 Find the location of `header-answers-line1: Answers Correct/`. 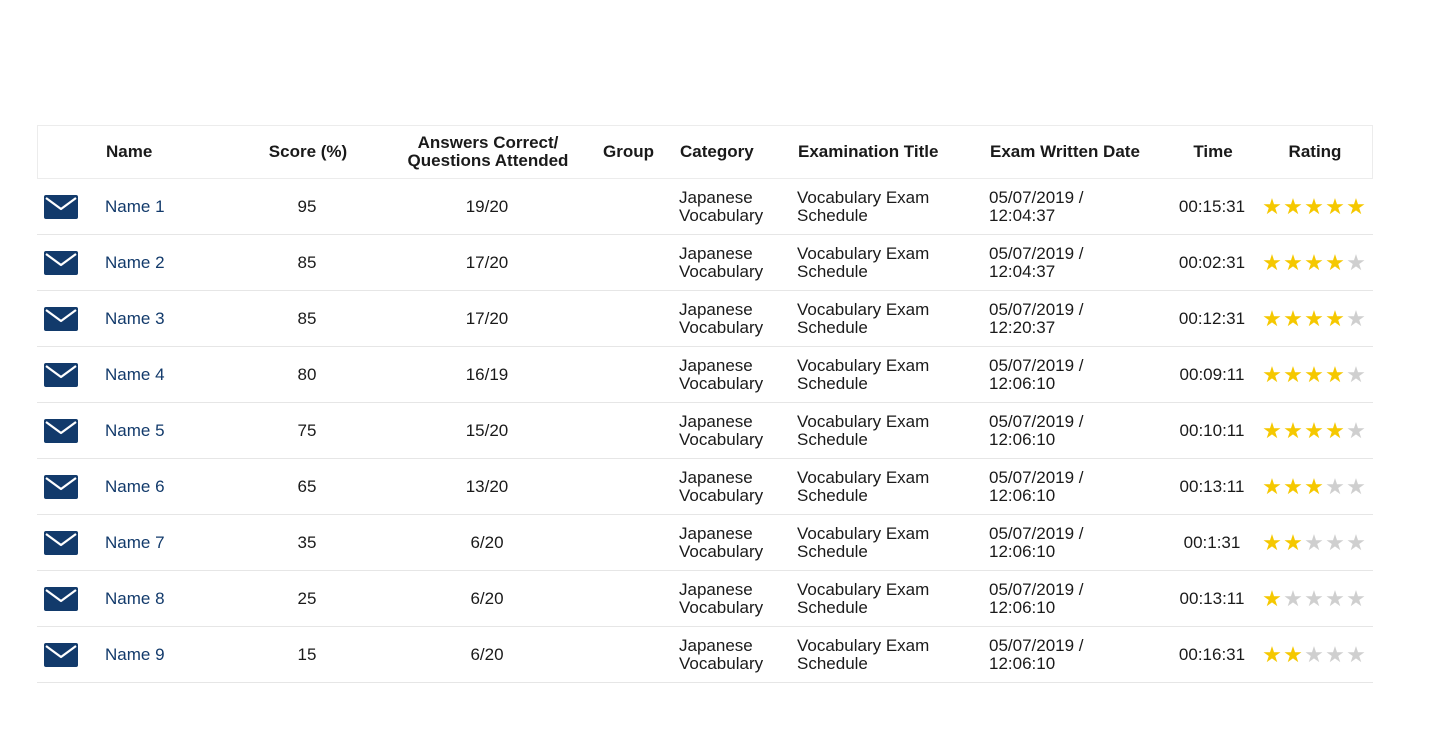

header-answers-line1: Answers Correct/ is located at coordinates (488, 142).